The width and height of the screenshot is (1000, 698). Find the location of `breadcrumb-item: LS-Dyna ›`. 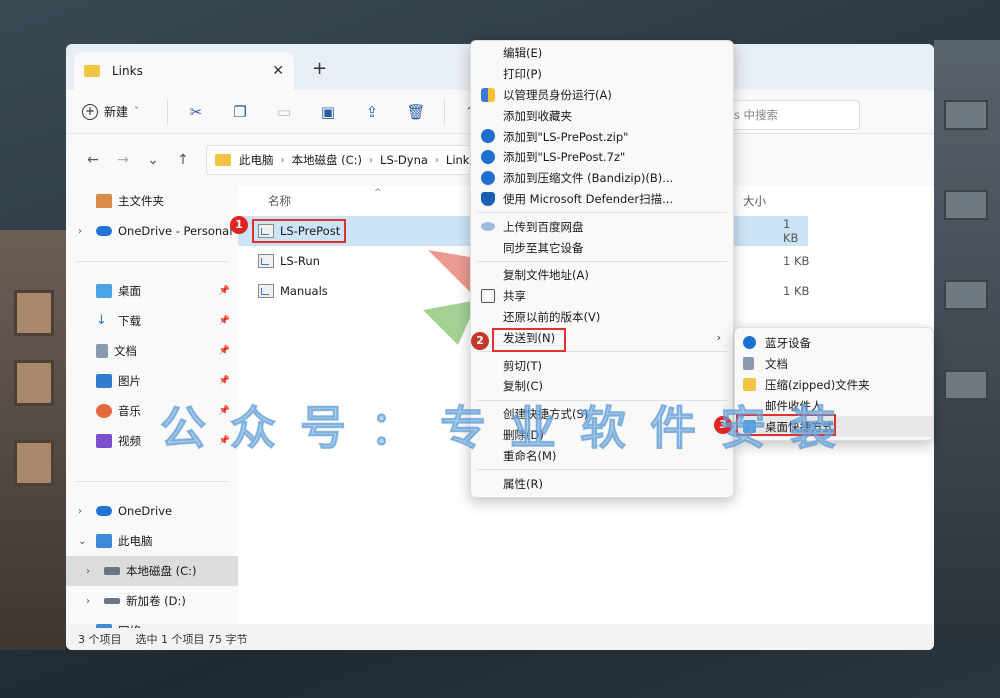

breadcrumb-item: LS-Dyna › is located at coordinates (413, 160).